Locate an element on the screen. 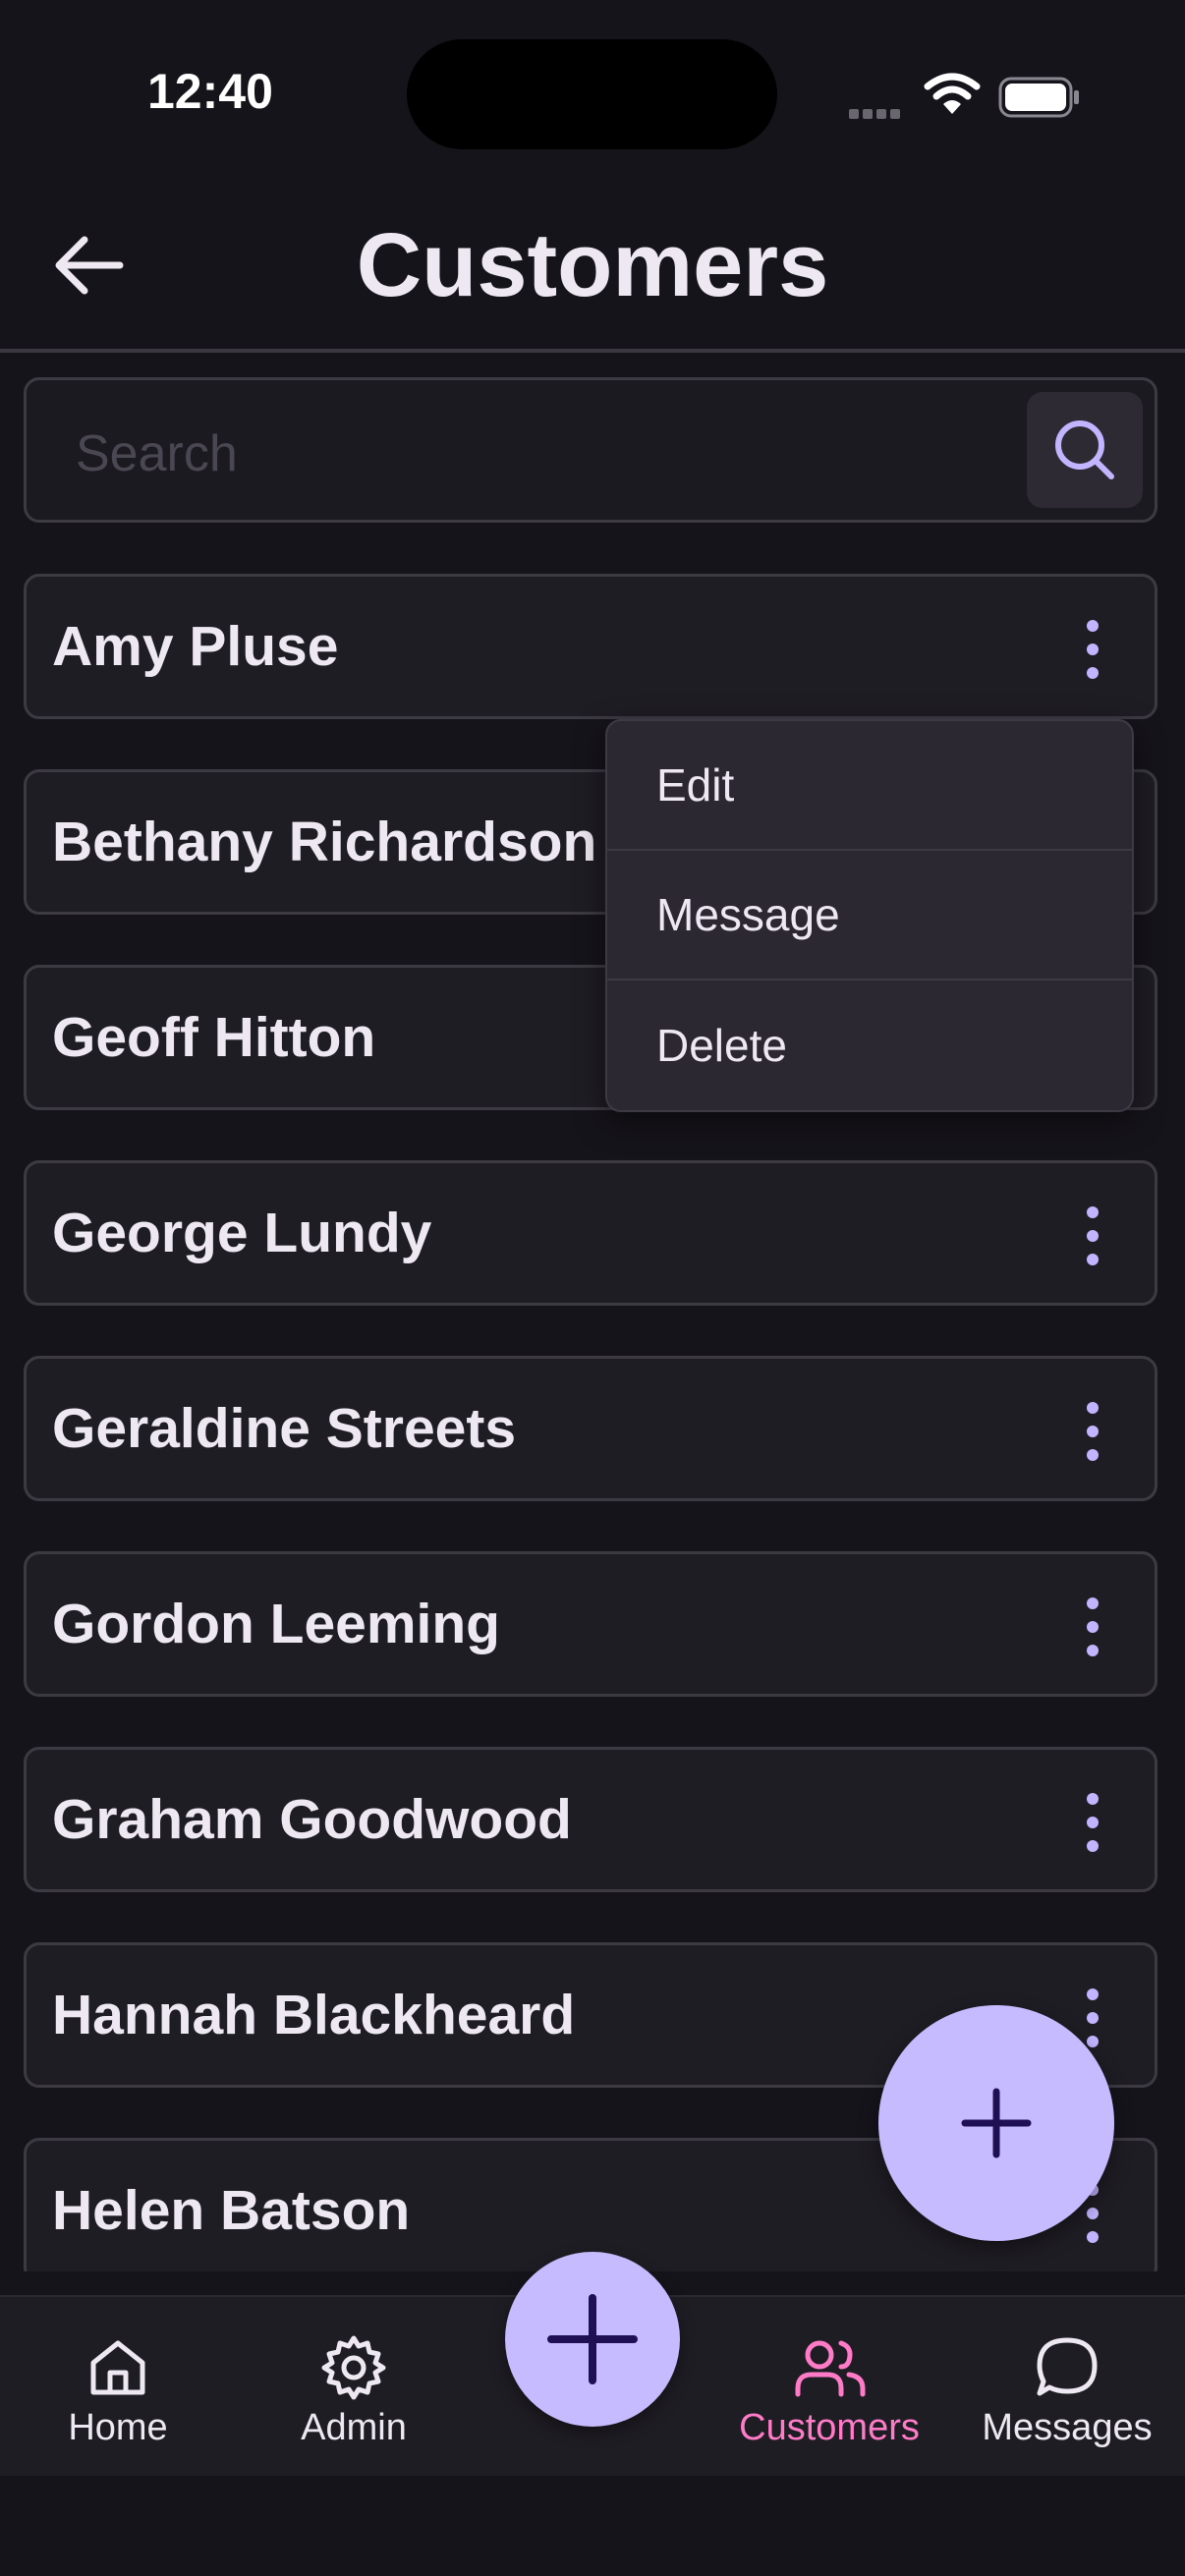 Image resolution: width=1185 pixels, height=2576 pixels. menu-item-message: Message is located at coordinates (870, 915).